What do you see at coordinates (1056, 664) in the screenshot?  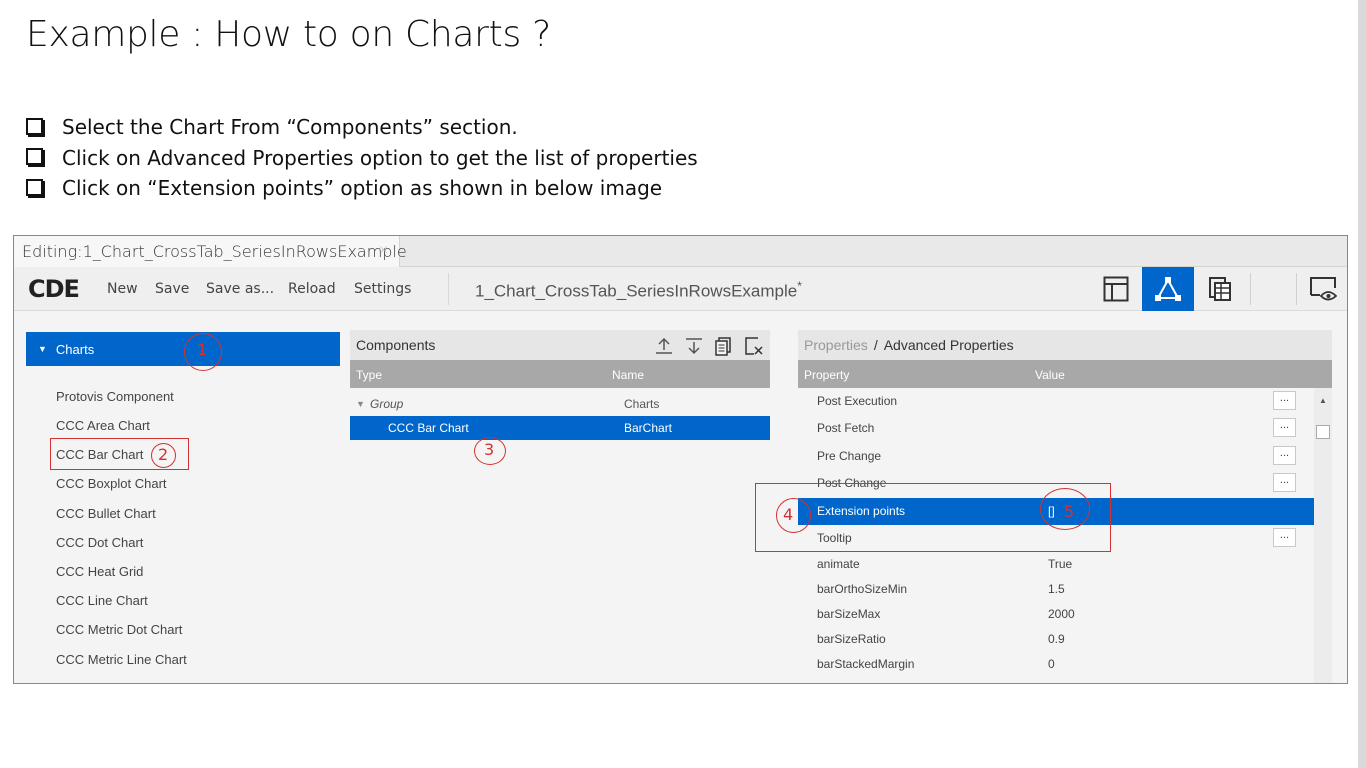 I see `property-row: barStackedMargin 0` at bounding box center [1056, 664].